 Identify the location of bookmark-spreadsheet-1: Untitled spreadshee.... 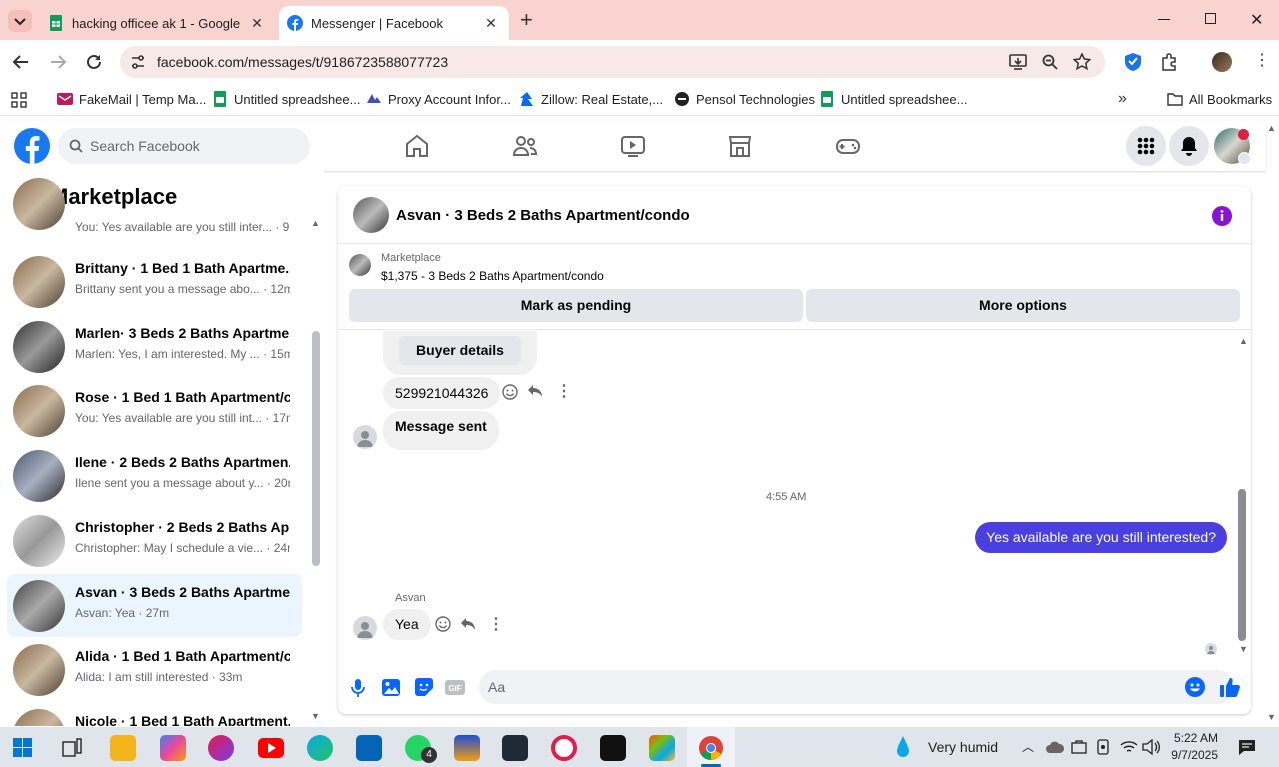
(286, 99).